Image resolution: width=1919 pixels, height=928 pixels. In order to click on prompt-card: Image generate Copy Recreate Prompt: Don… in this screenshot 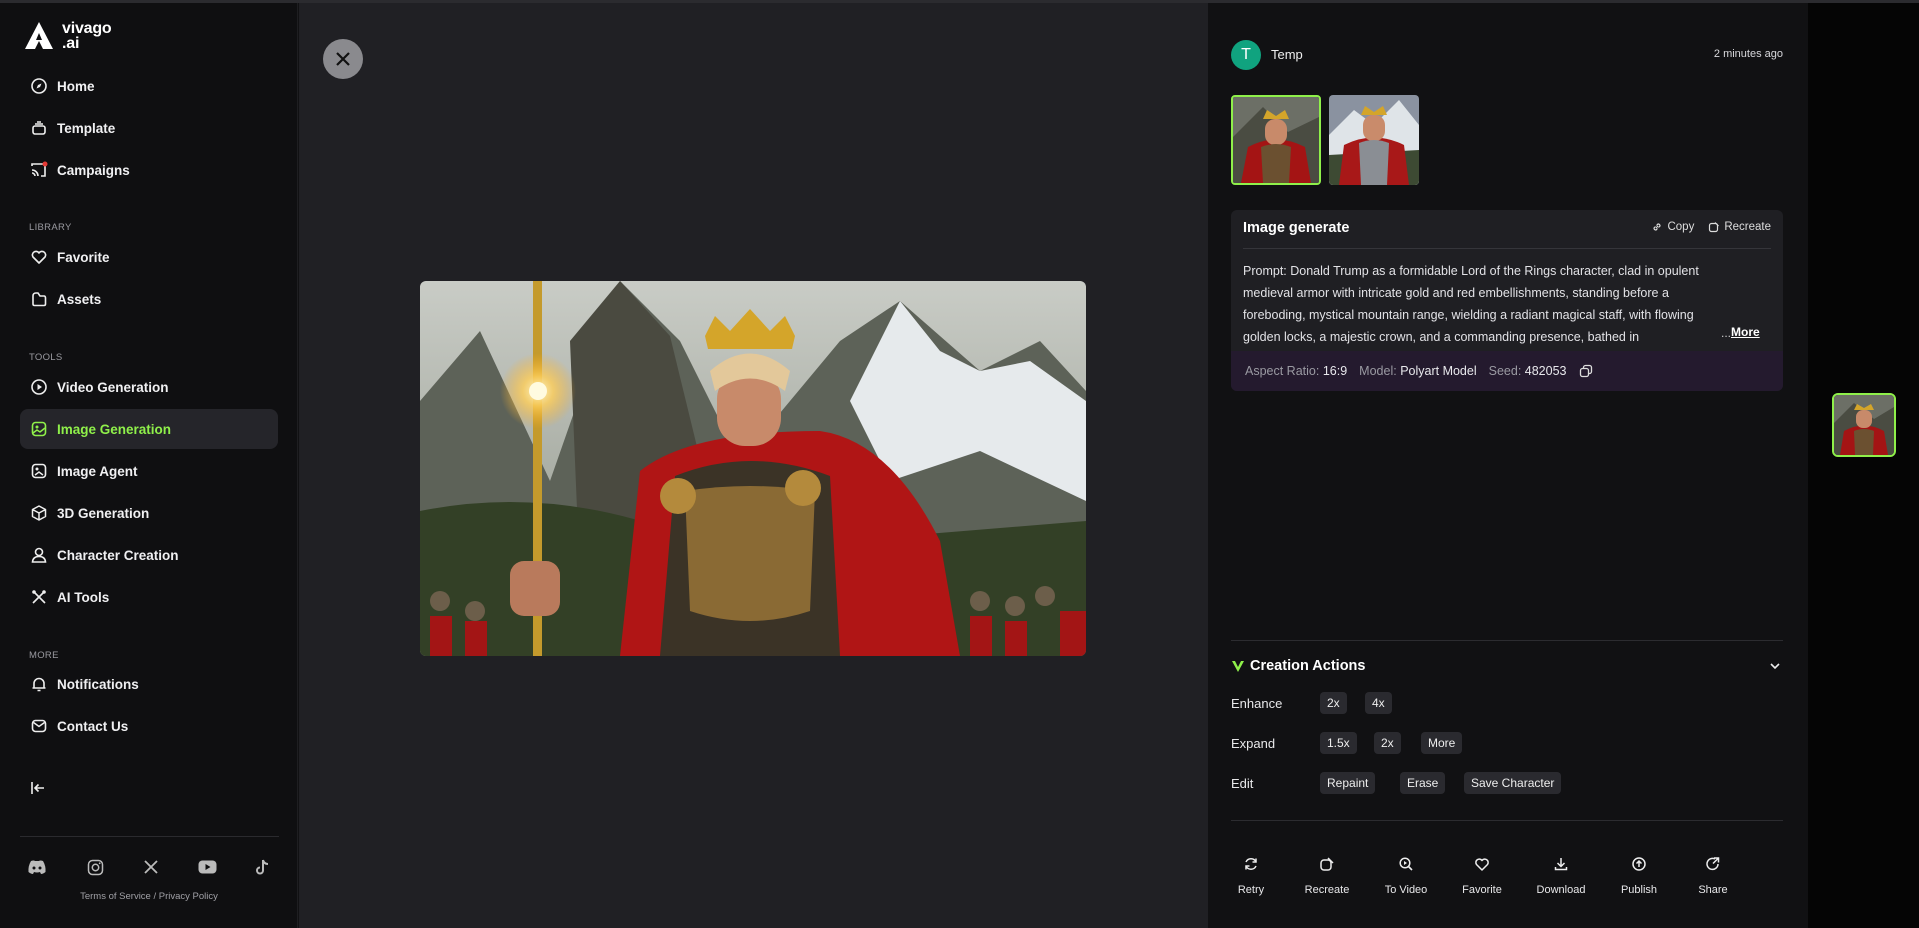, I will do `click(1507, 300)`.